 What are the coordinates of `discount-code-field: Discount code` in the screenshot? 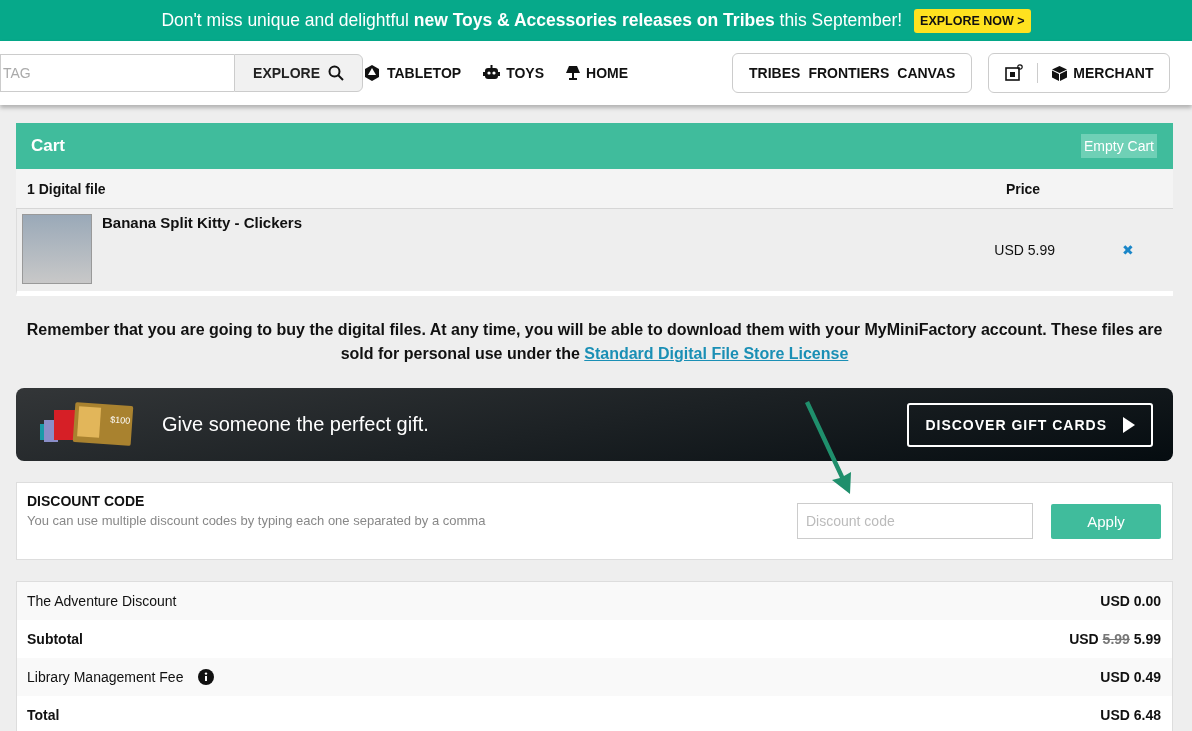 It's located at (915, 521).